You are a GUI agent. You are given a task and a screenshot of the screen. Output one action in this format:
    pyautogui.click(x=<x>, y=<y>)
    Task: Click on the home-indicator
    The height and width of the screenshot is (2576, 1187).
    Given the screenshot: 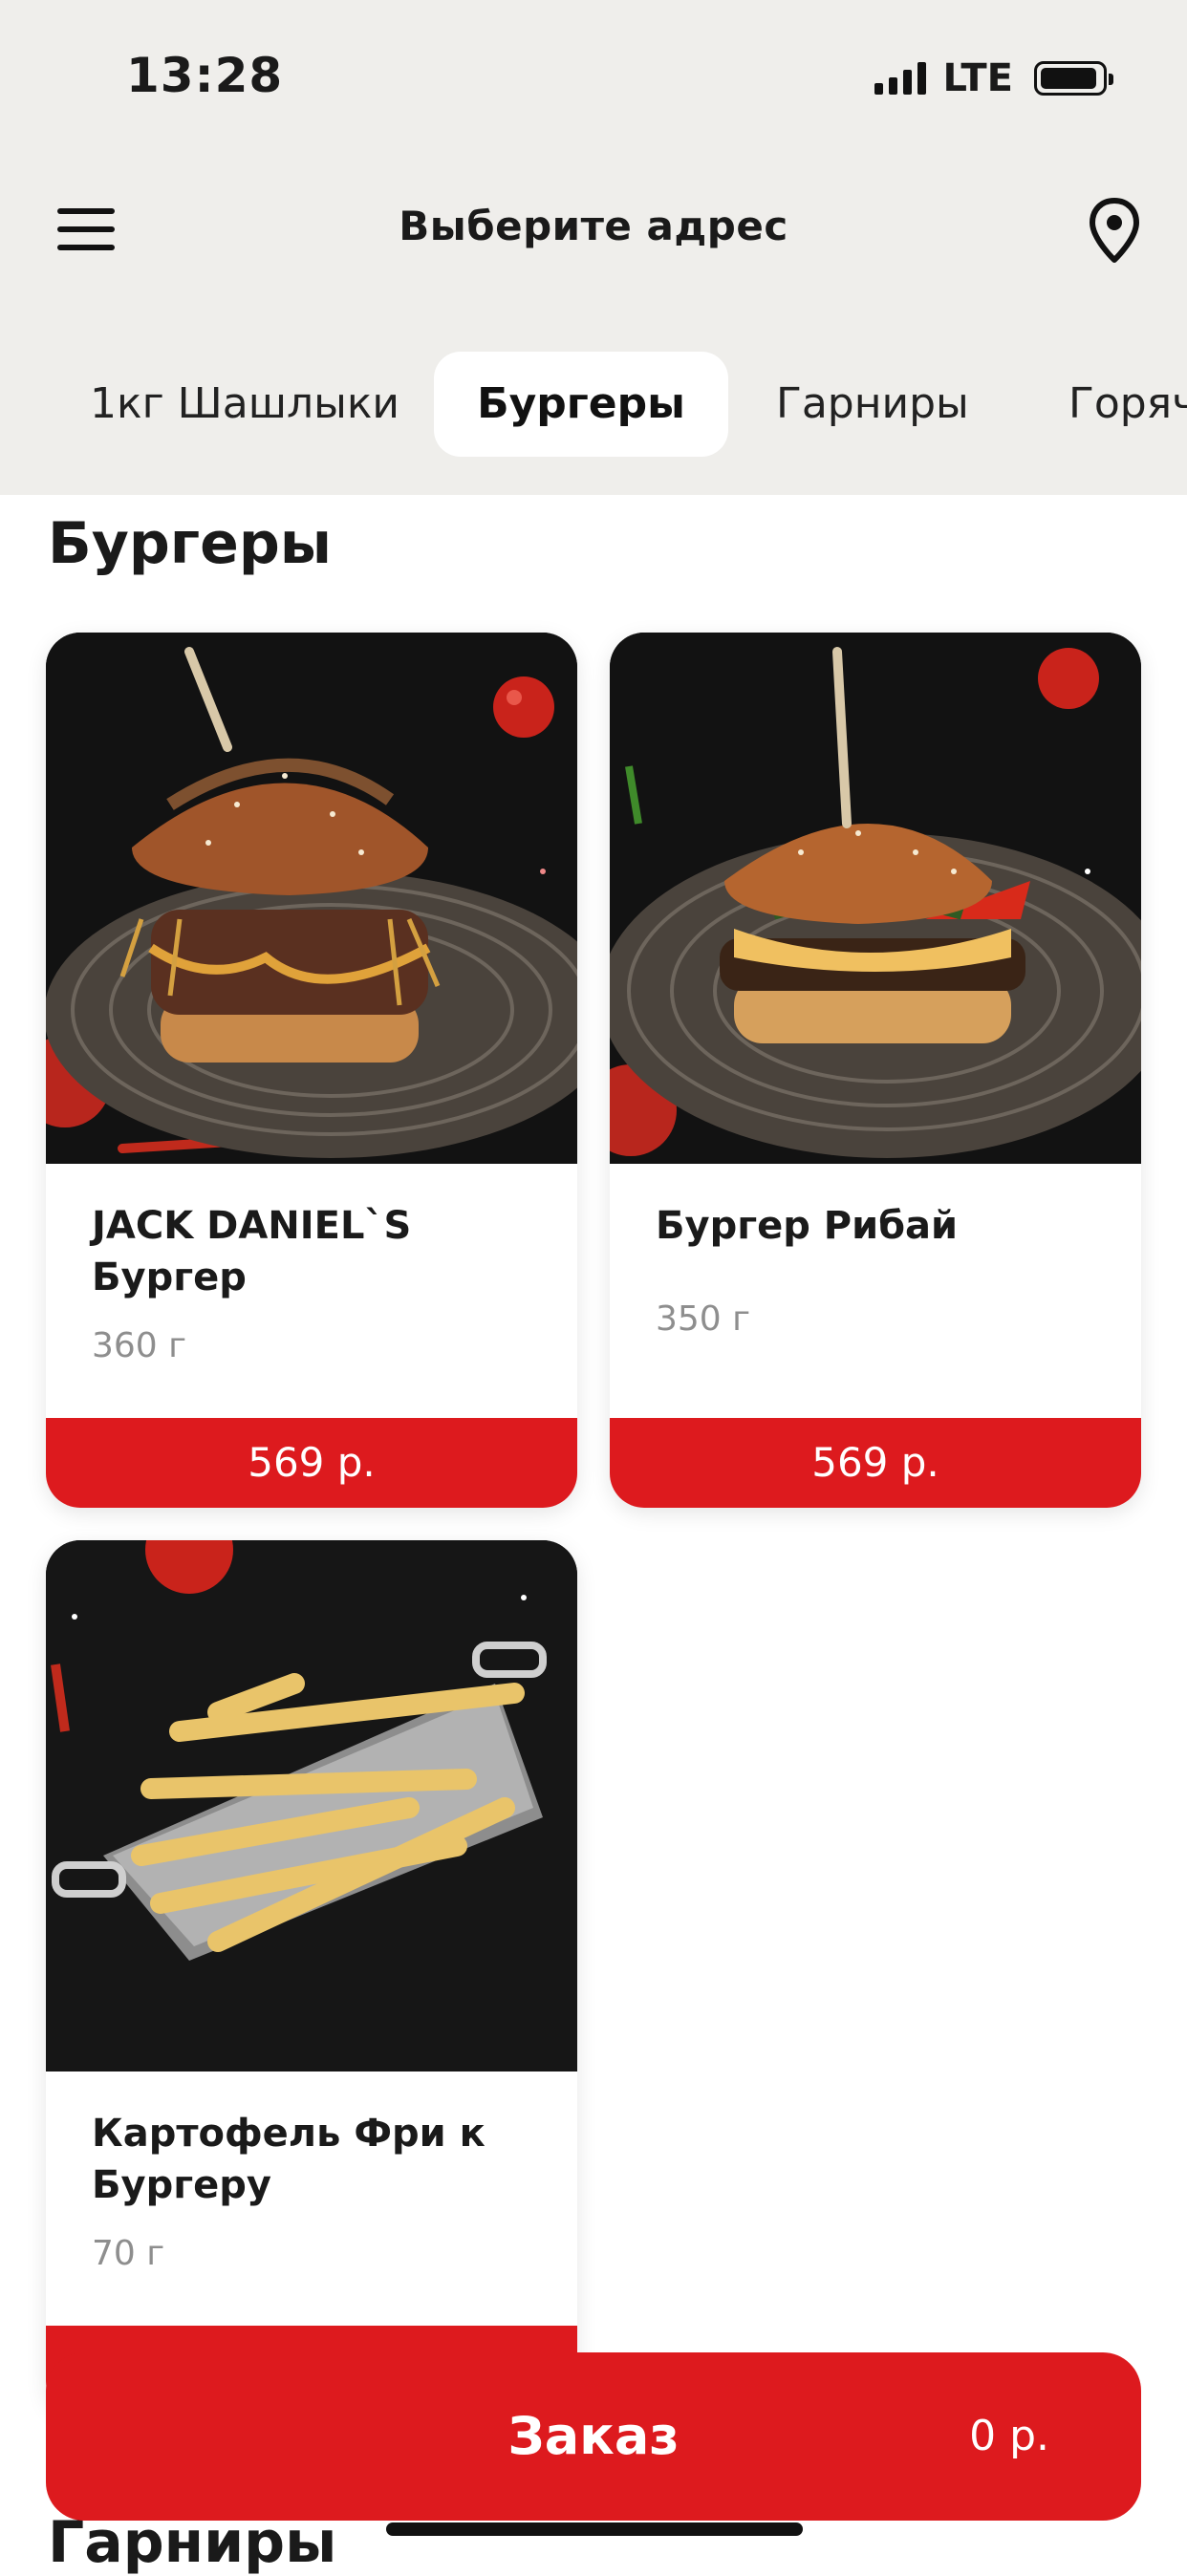 What is the action you would take?
    pyautogui.click(x=594, y=2529)
    